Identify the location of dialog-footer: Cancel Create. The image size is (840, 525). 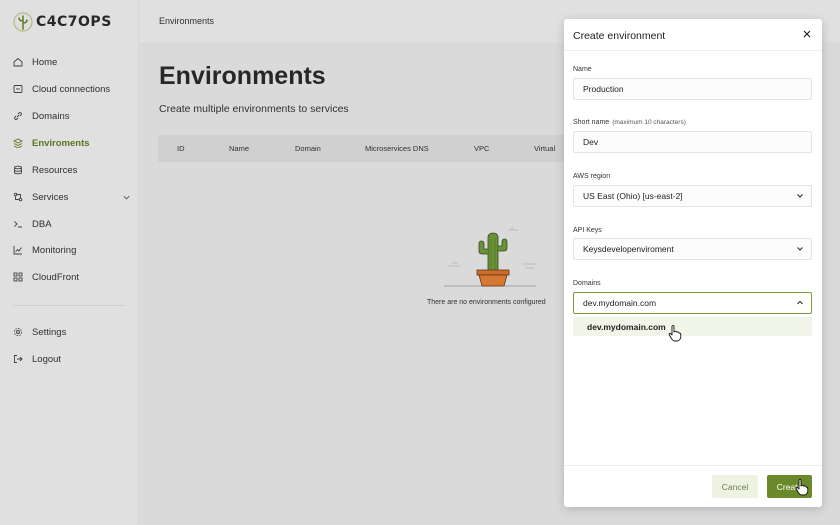
(693, 486).